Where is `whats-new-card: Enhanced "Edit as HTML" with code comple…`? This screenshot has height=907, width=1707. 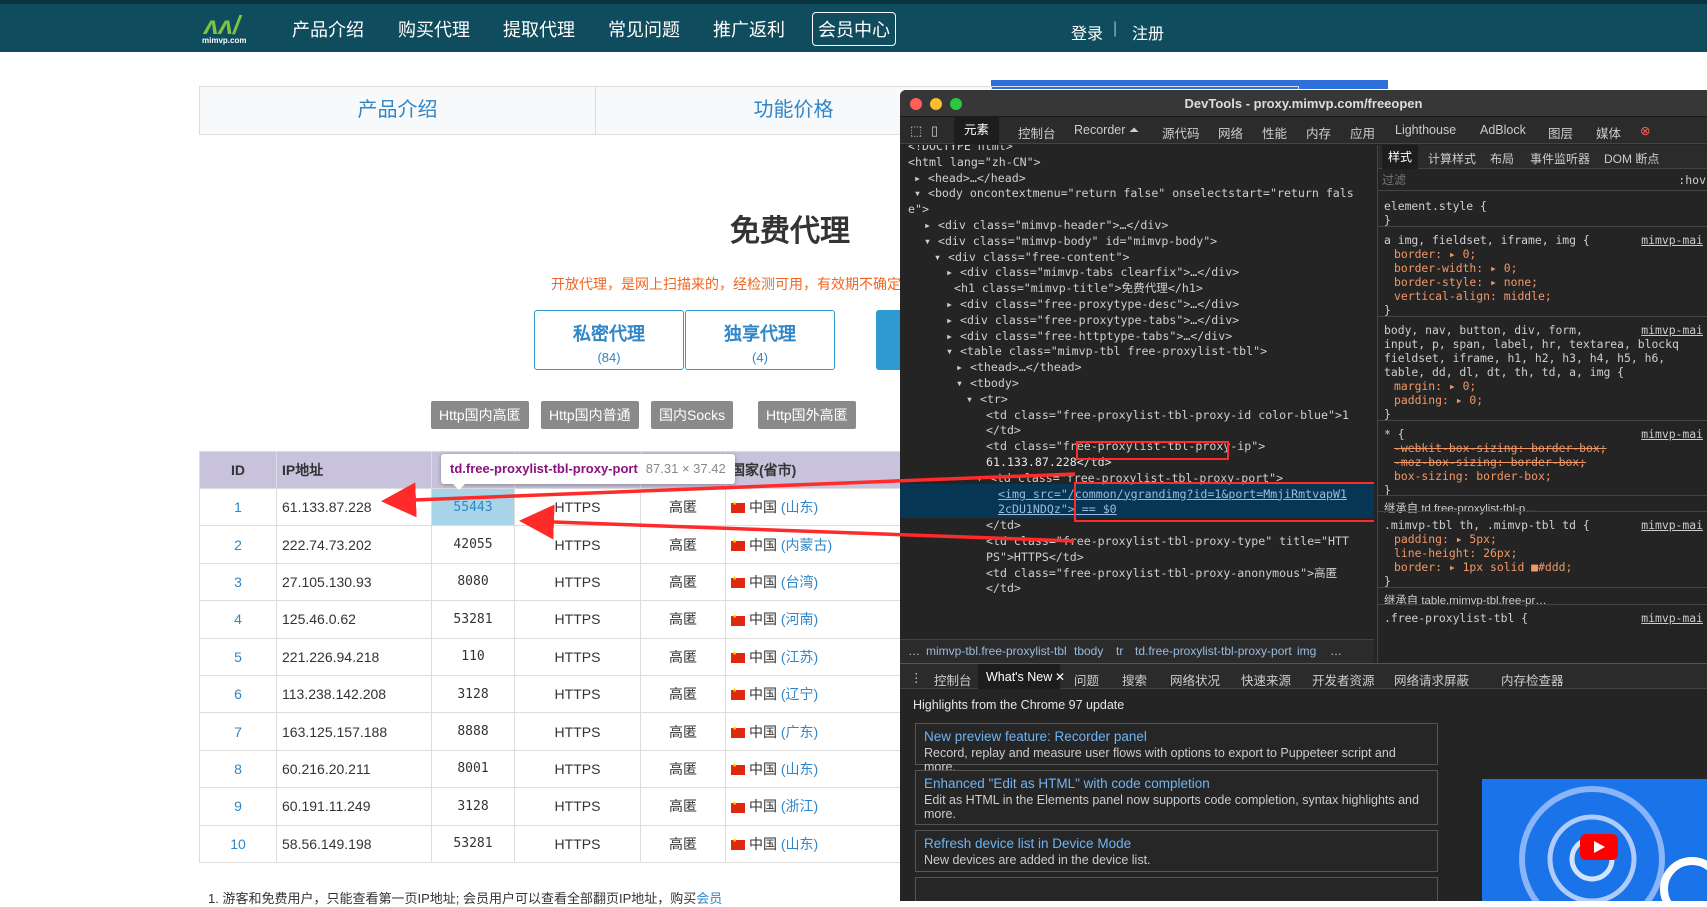 whats-new-card: Enhanced "Edit as HTML" with code comple… is located at coordinates (1176, 797).